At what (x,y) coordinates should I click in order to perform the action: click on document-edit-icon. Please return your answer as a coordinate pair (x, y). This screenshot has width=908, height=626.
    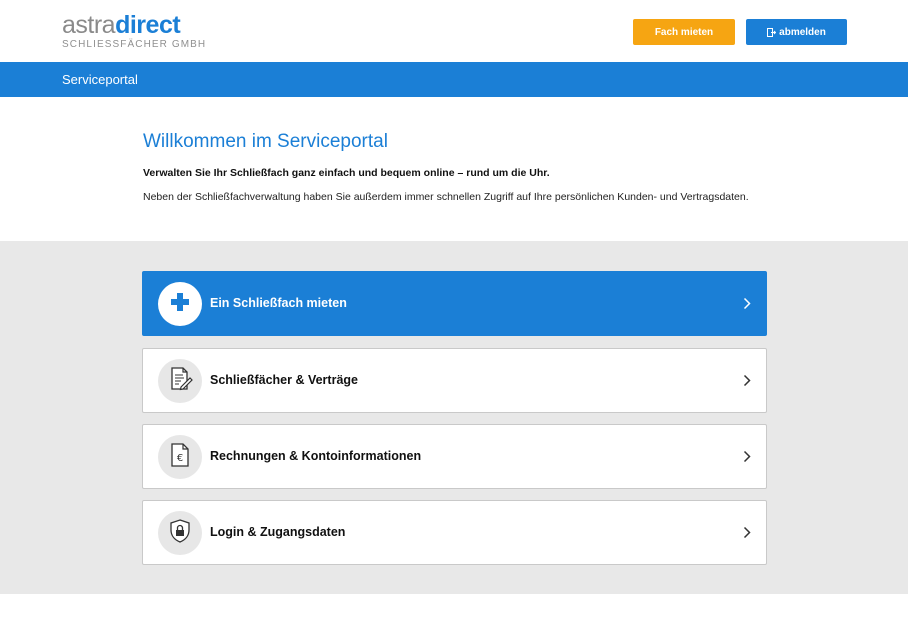
    Looking at the image, I should click on (180, 381).